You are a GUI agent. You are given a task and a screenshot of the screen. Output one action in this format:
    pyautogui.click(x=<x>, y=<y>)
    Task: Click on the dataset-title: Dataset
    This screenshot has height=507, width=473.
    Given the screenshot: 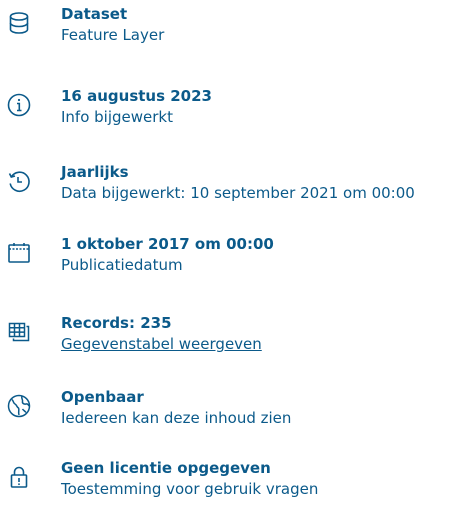 What is the action you would take?
    pyautogui.click(x=94, y=14)
    